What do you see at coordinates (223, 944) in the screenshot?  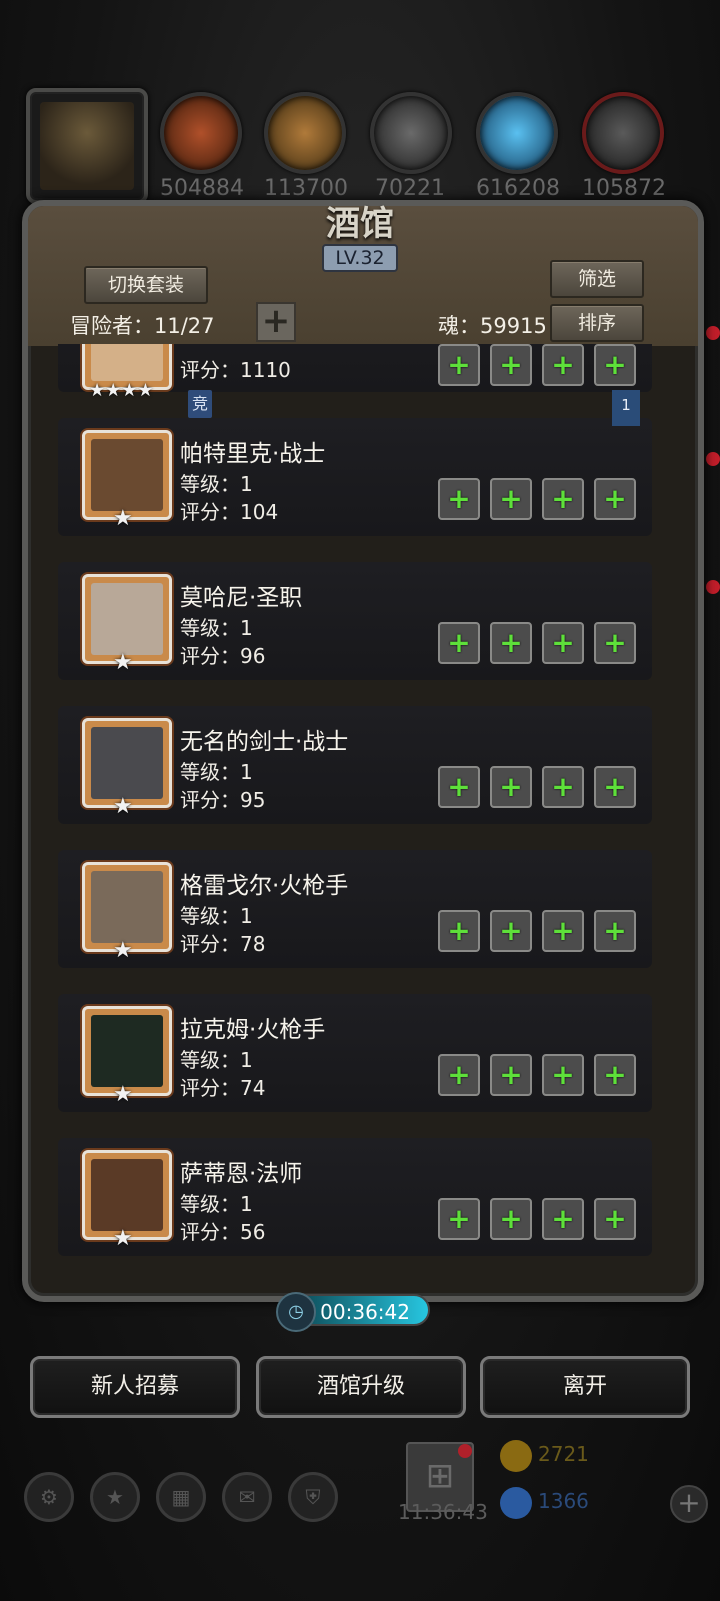 I see `hero-score: 评分：78` at bounding box center [223, 944].